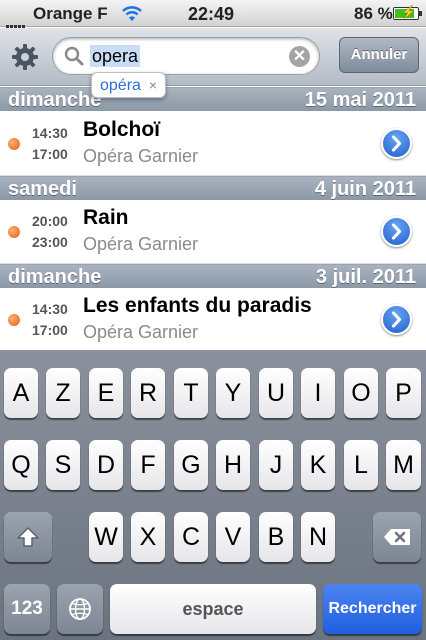 Image resolution: width=426 pixels, height=640 pixels. What do you see at coordinates (70, 13) in the screenshot?
I see `carrier-name: Orange F` at bounding box center [70, 13].